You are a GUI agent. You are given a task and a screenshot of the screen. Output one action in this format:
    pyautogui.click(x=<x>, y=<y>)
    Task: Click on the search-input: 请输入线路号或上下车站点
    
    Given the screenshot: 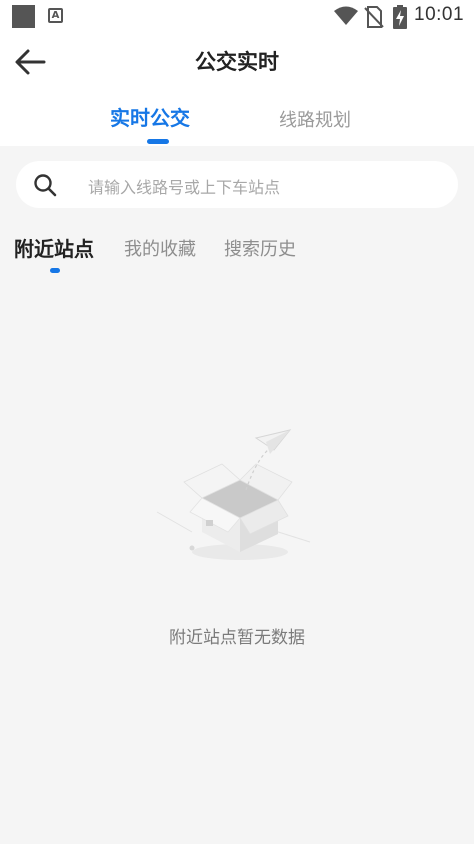 What is the action you would take?
    pyautogui.click(x=237, y=184)
    